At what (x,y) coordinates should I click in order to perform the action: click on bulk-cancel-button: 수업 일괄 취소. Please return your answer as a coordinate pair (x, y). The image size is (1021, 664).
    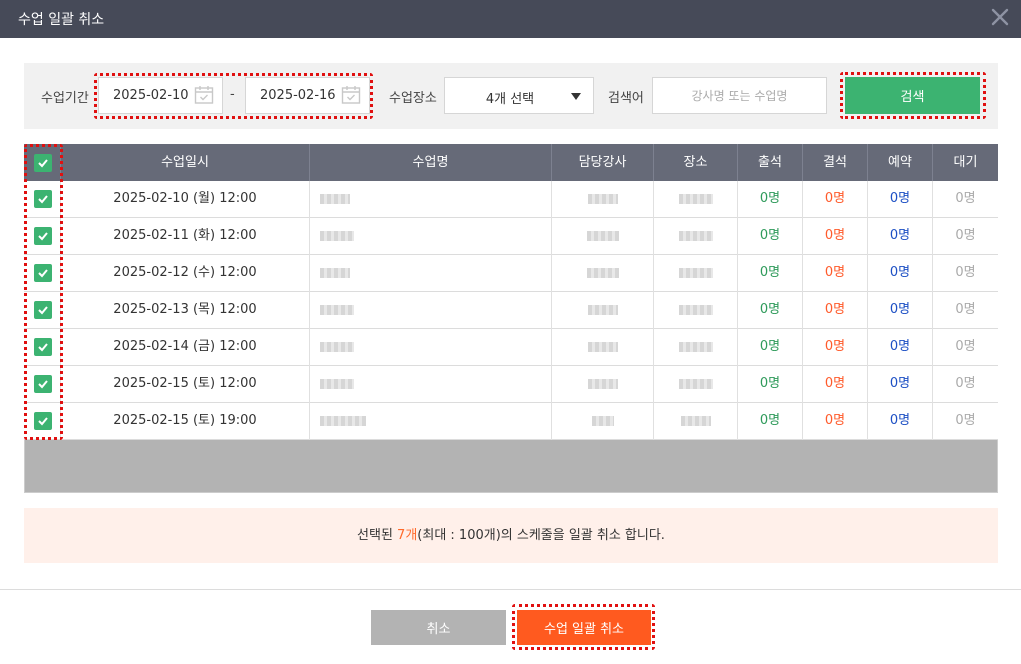
    Looking at the image, I should click on (584, 627).